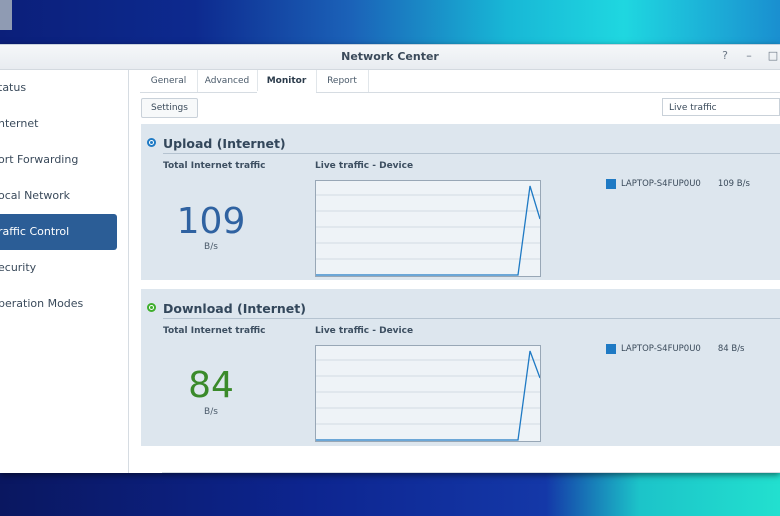 Image resolution: width=780 pixels, height=516 pixels. I want to click on upload-chart-svg, so click(428, 230).